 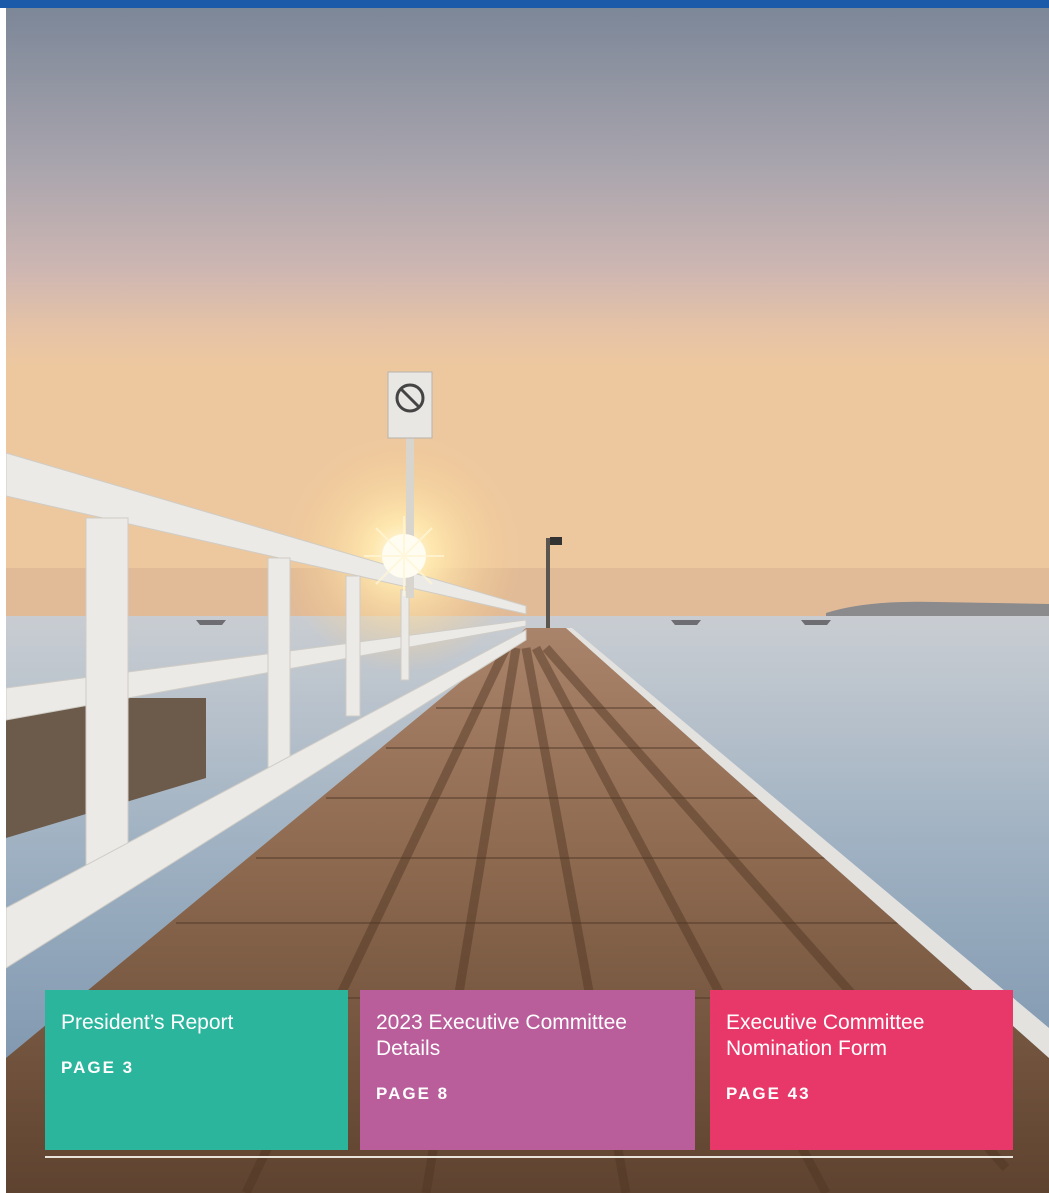 I want to click on card-page-label: PAGE 43, so click(x=768, y=1093).